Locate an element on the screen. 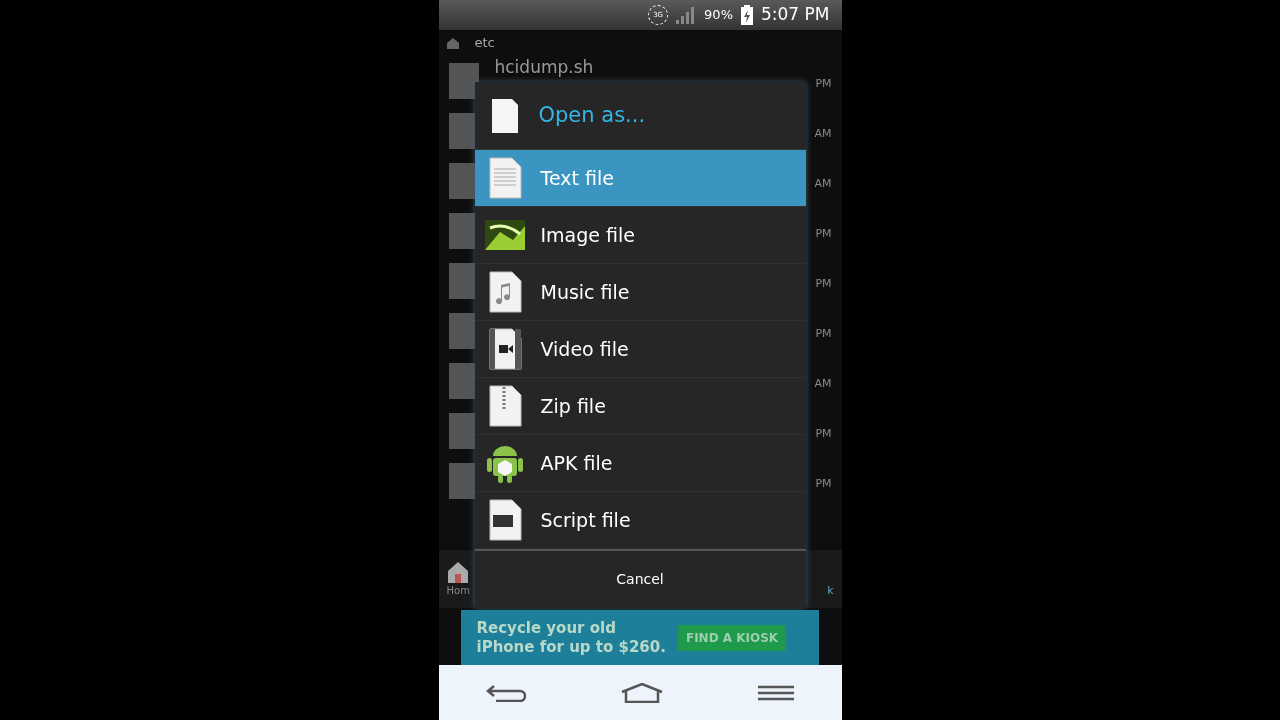  zip-file-icon is located at coordinates (504, 406).